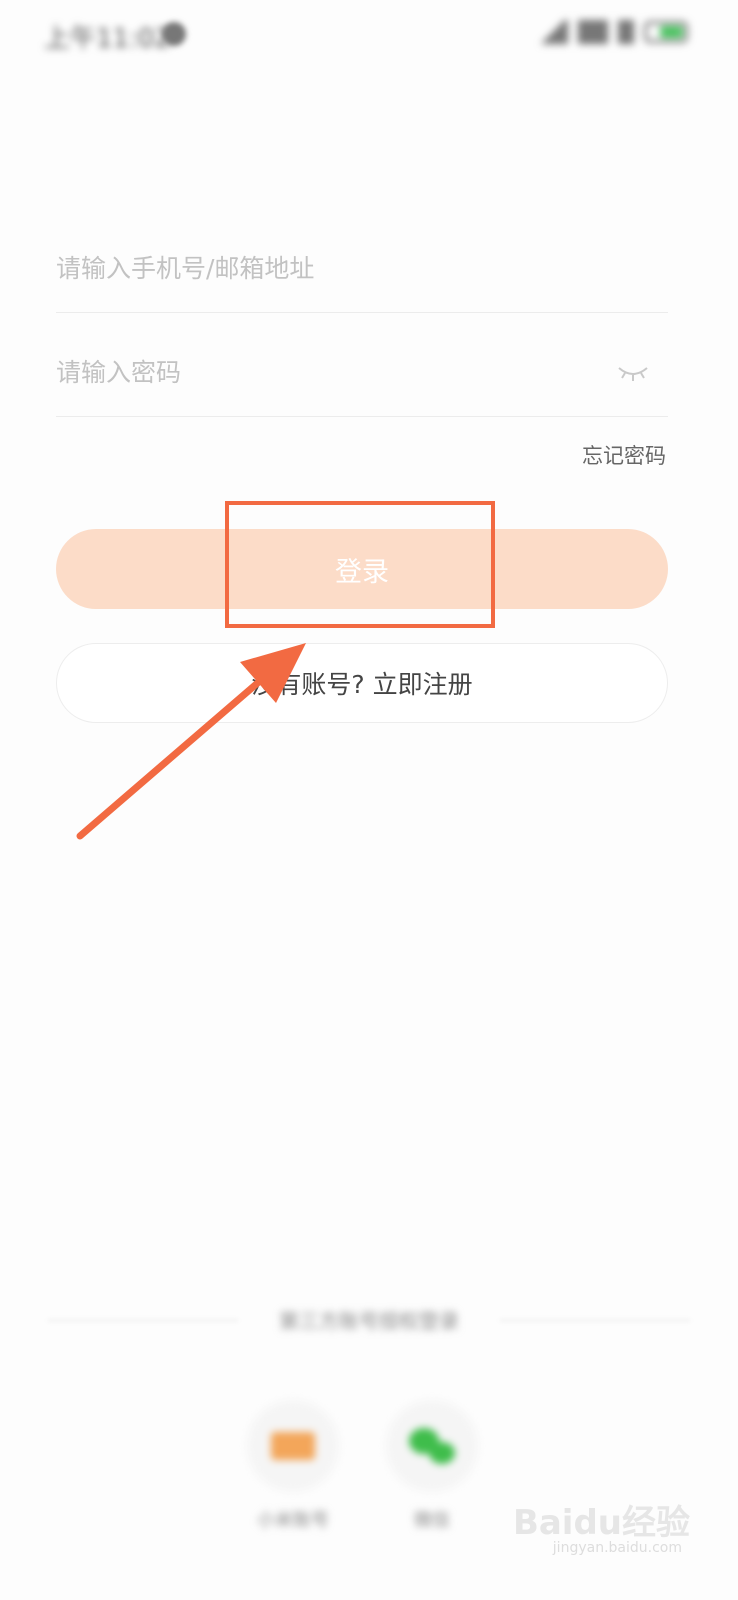 This screenshot has width=738, height=1600. I want to click on eye-closed-icon, so click(633, 372).